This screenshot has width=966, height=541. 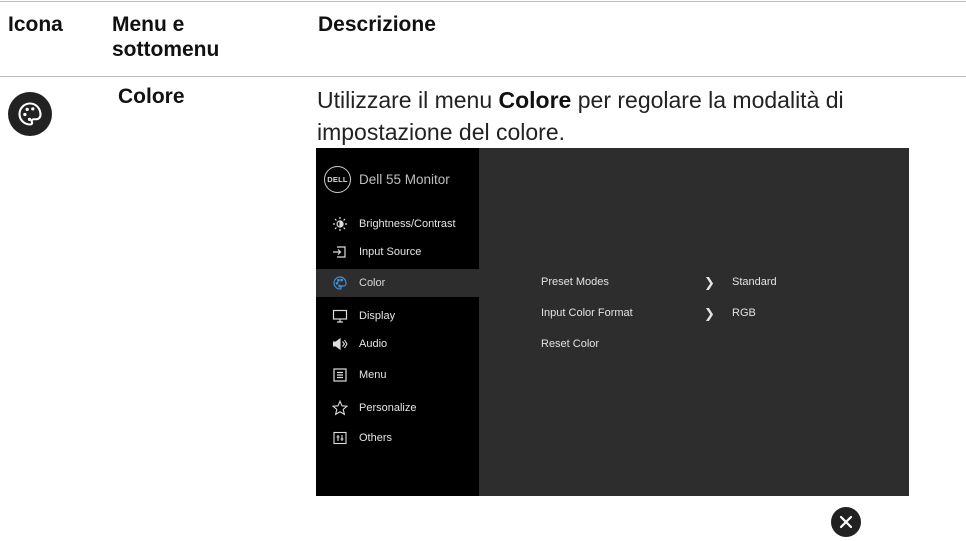 What do you see at coordinates (151, 96) in the screenshot?
I see `menu-name: Colore` at bounding box center [151, 96].